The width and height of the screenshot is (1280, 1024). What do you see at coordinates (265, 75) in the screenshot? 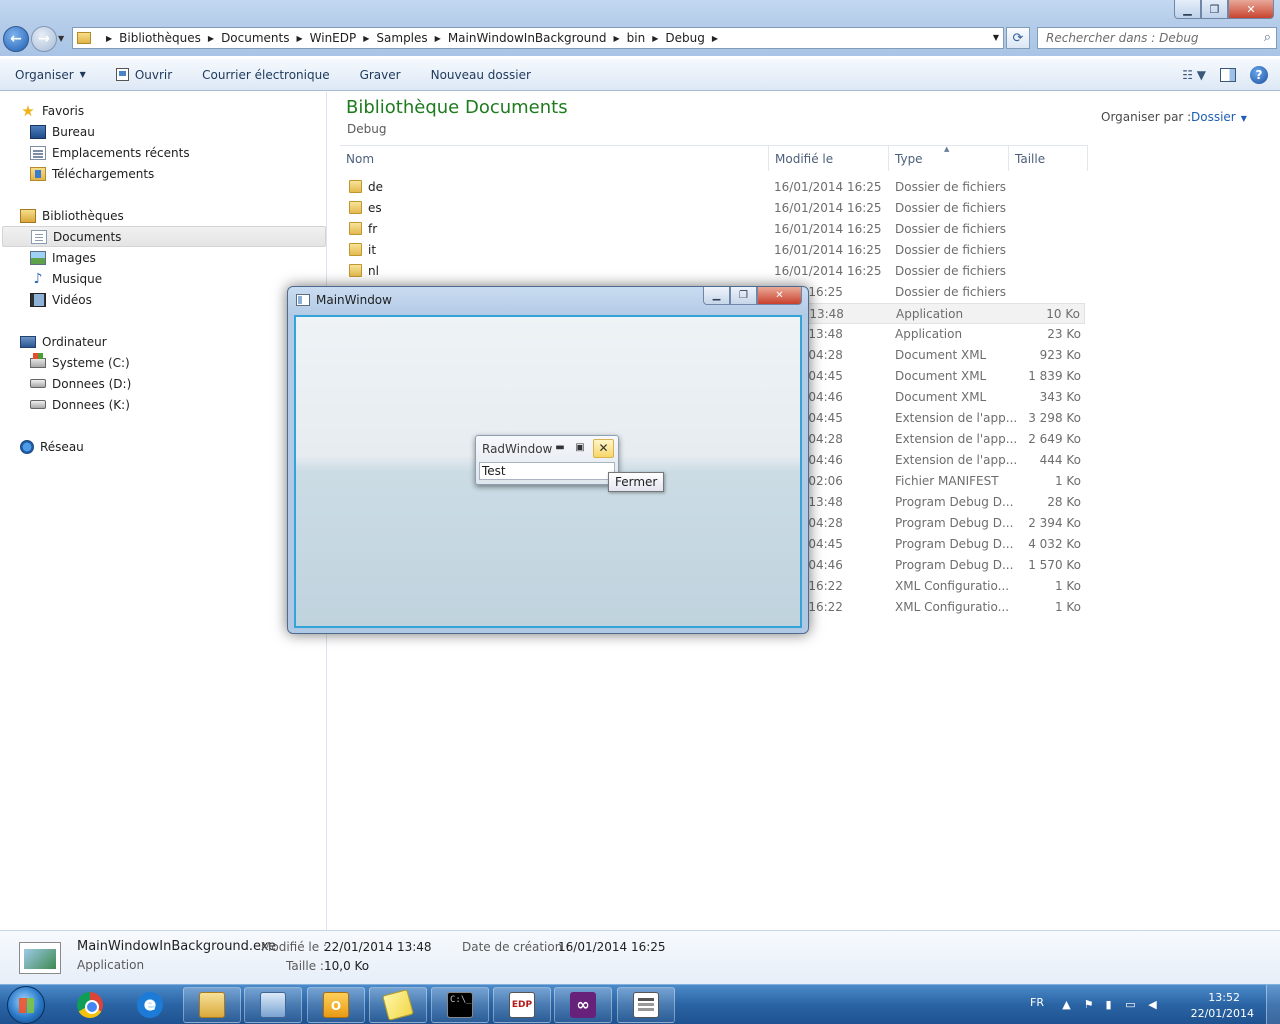
I see `email-button: Courrier électronique` at bounding box center [265, 75].